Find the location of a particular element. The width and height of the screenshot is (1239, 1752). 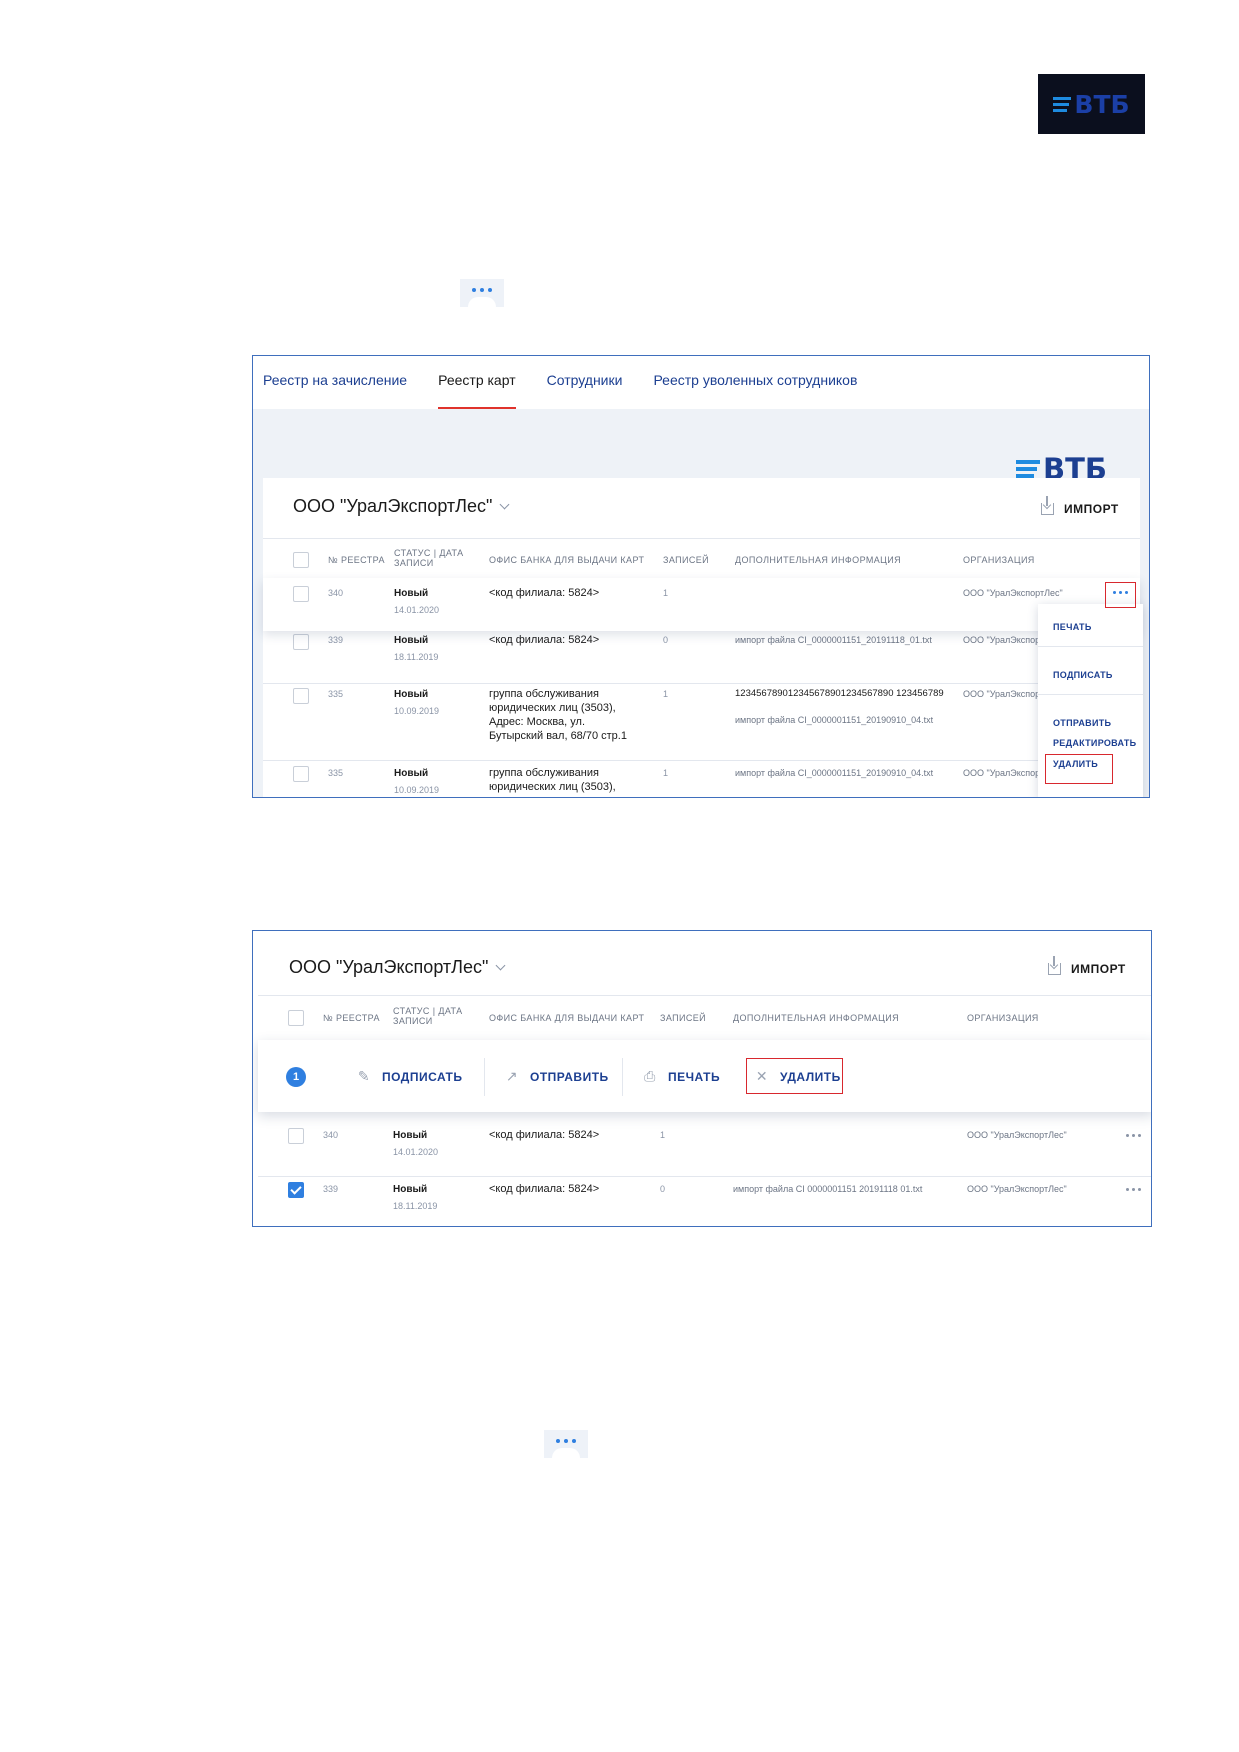

sign-button: ✎ ПОДПИСАТЬ is located at coordinates (409, 1076).